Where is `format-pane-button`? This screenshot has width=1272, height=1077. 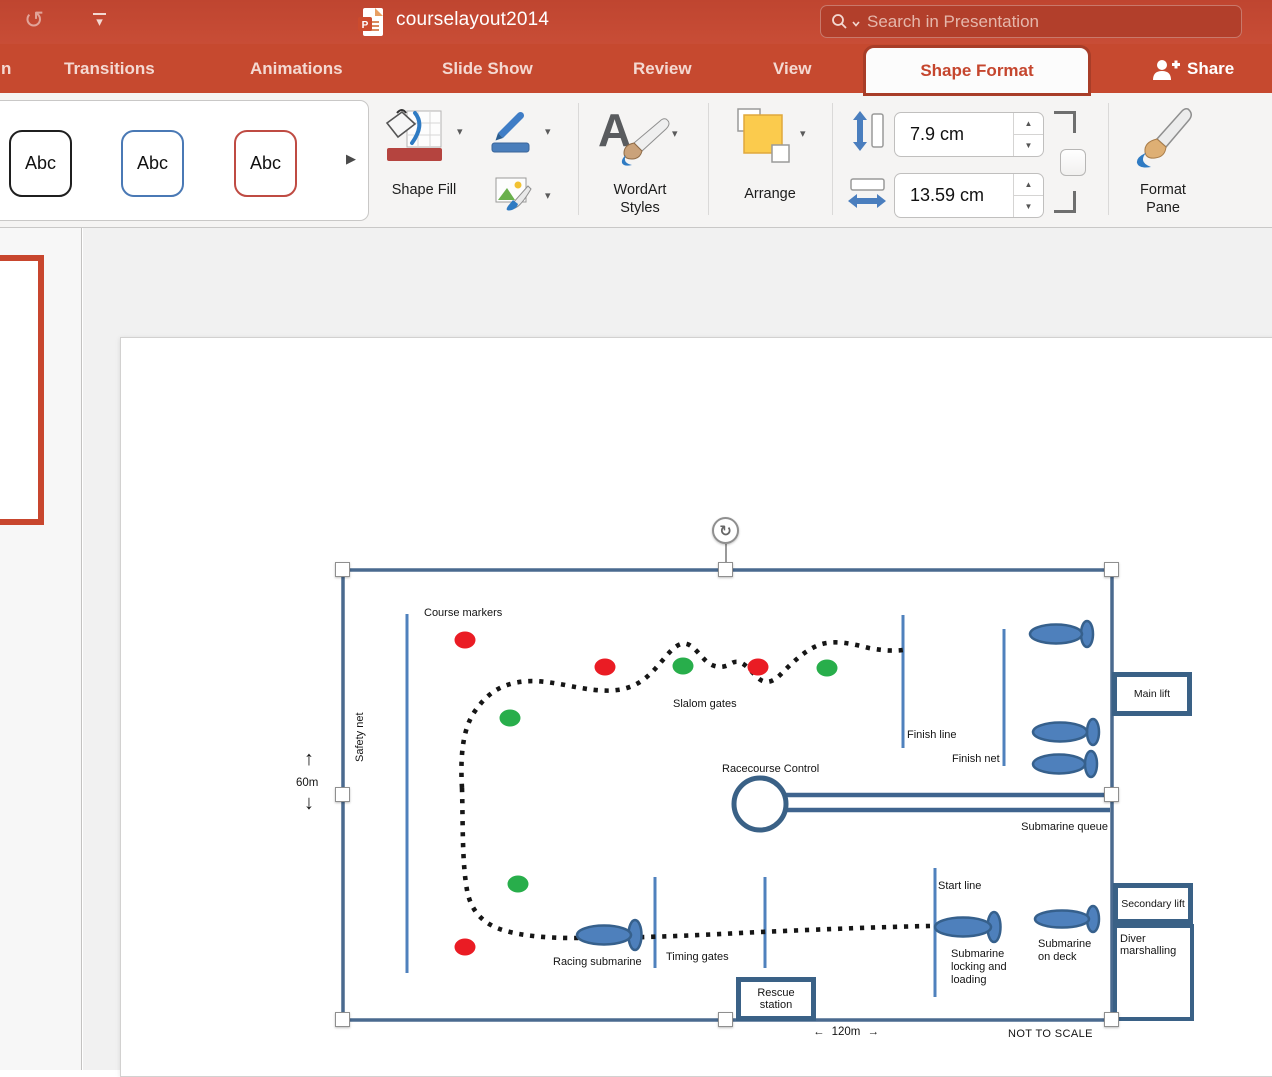 format-pane-button is located at coordinates (1165, 142).